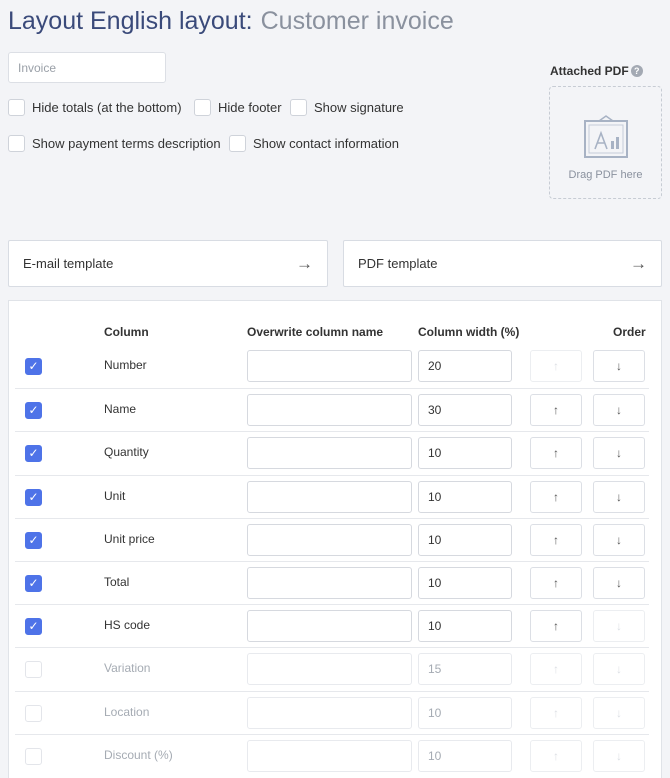 The width and height of the screenshot is (670, 778). What do you see at coordinates (605, 142) in the screenshot?
I see `pdf-dropzone: Drag PDF here` at bounding box center [605, 142].